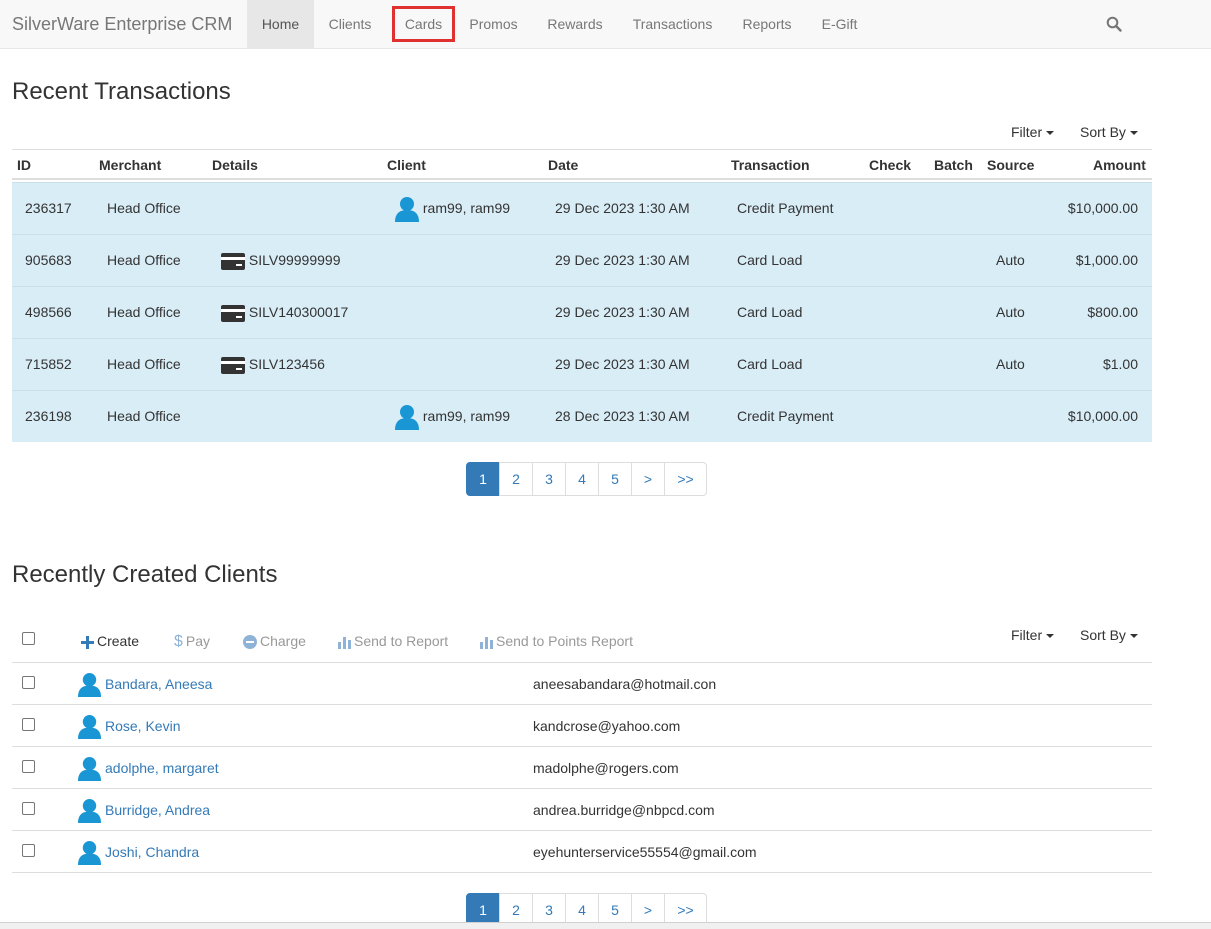 The image size is (1211, 929). Describe the element at coordinates (622, 416) in the screenshot. I see `tx-date: 28 Dec 2023 1:30 AM` at that location.